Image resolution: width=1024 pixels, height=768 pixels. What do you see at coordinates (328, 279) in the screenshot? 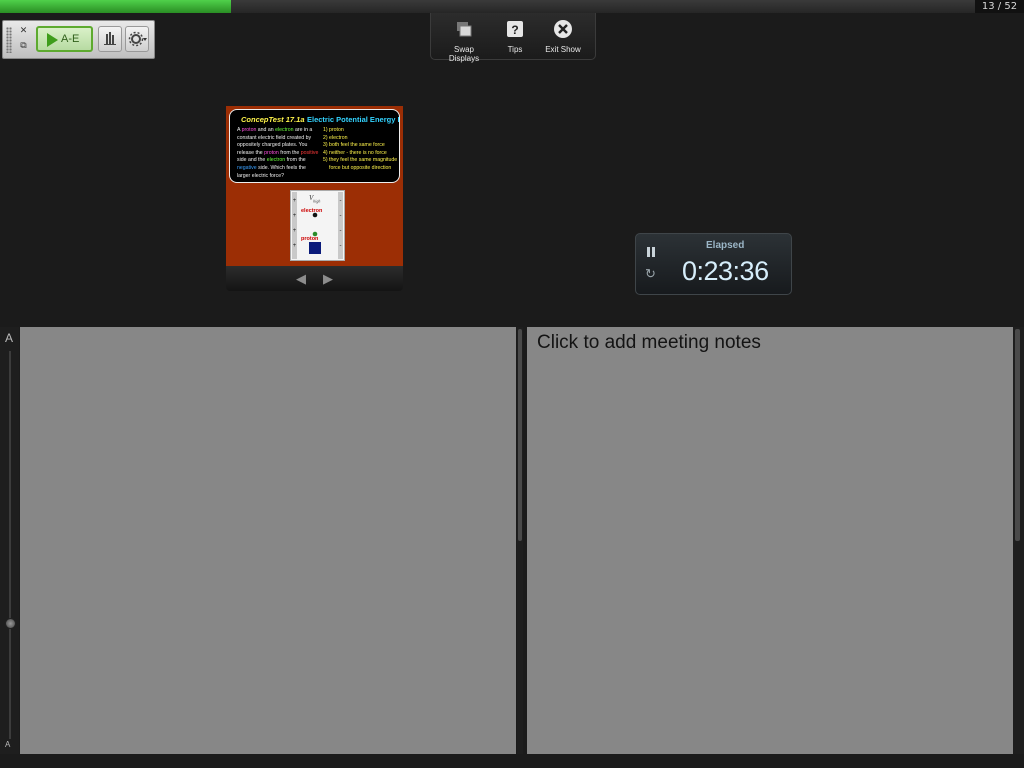
I see `next-slide-arrow-icon: ▶` at bounding box center [328, 279].